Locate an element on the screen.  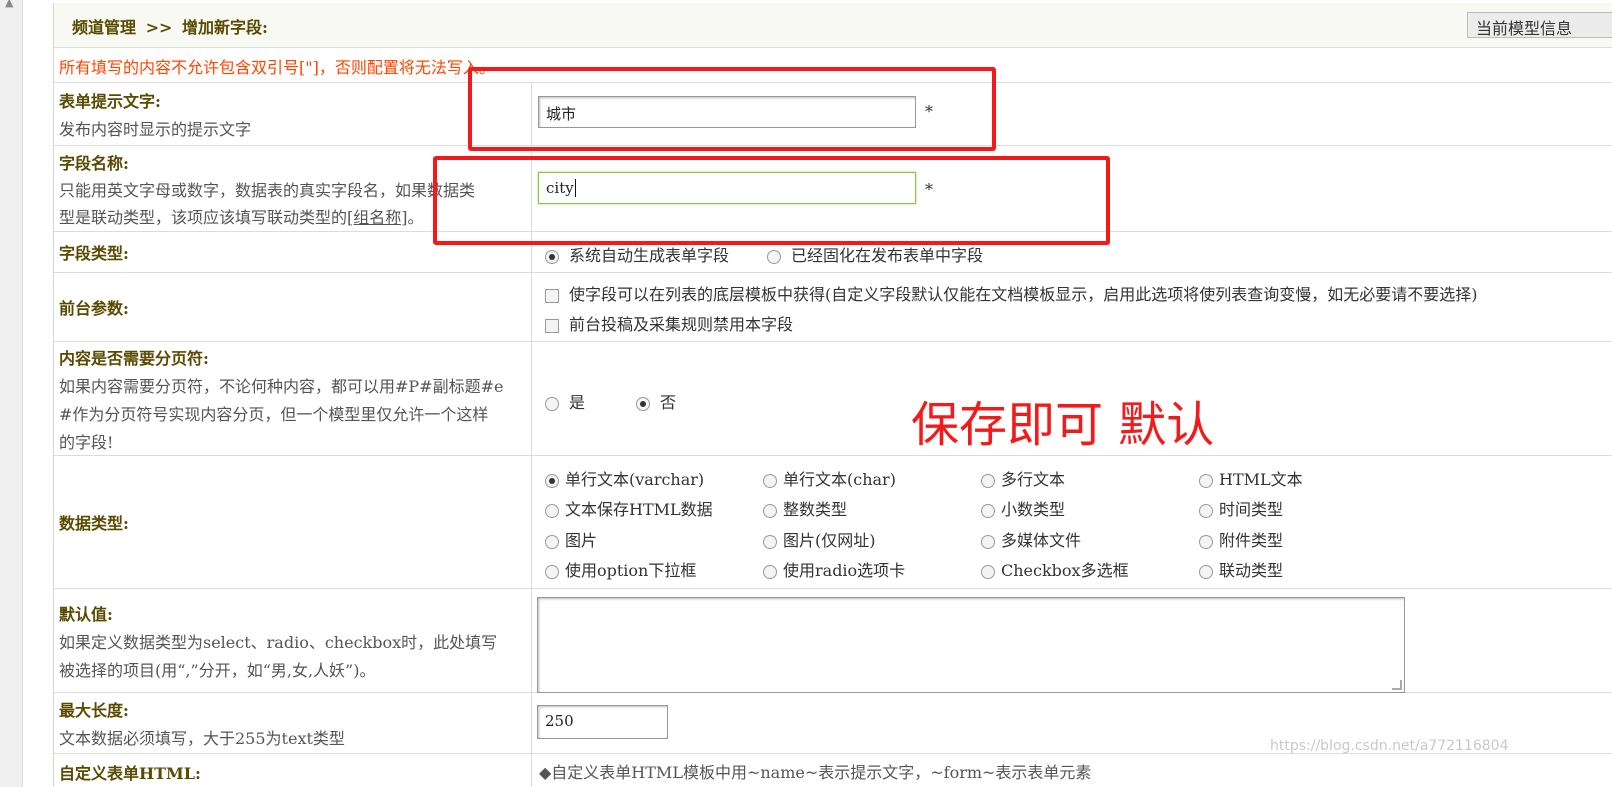
default-value-textarea is located at coordinates (971, 645).